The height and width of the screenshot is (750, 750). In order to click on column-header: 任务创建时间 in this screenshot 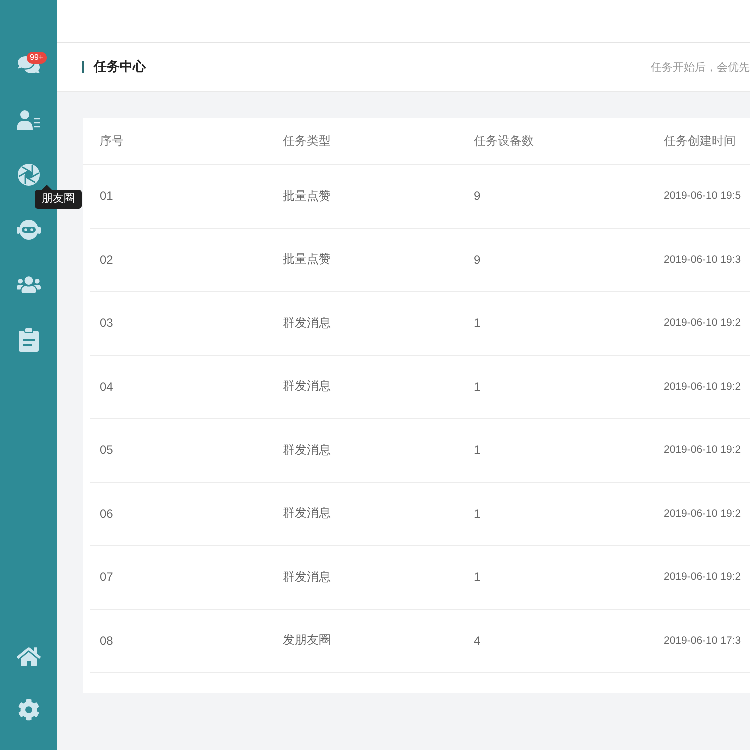, I will do `click(700, 141)`.